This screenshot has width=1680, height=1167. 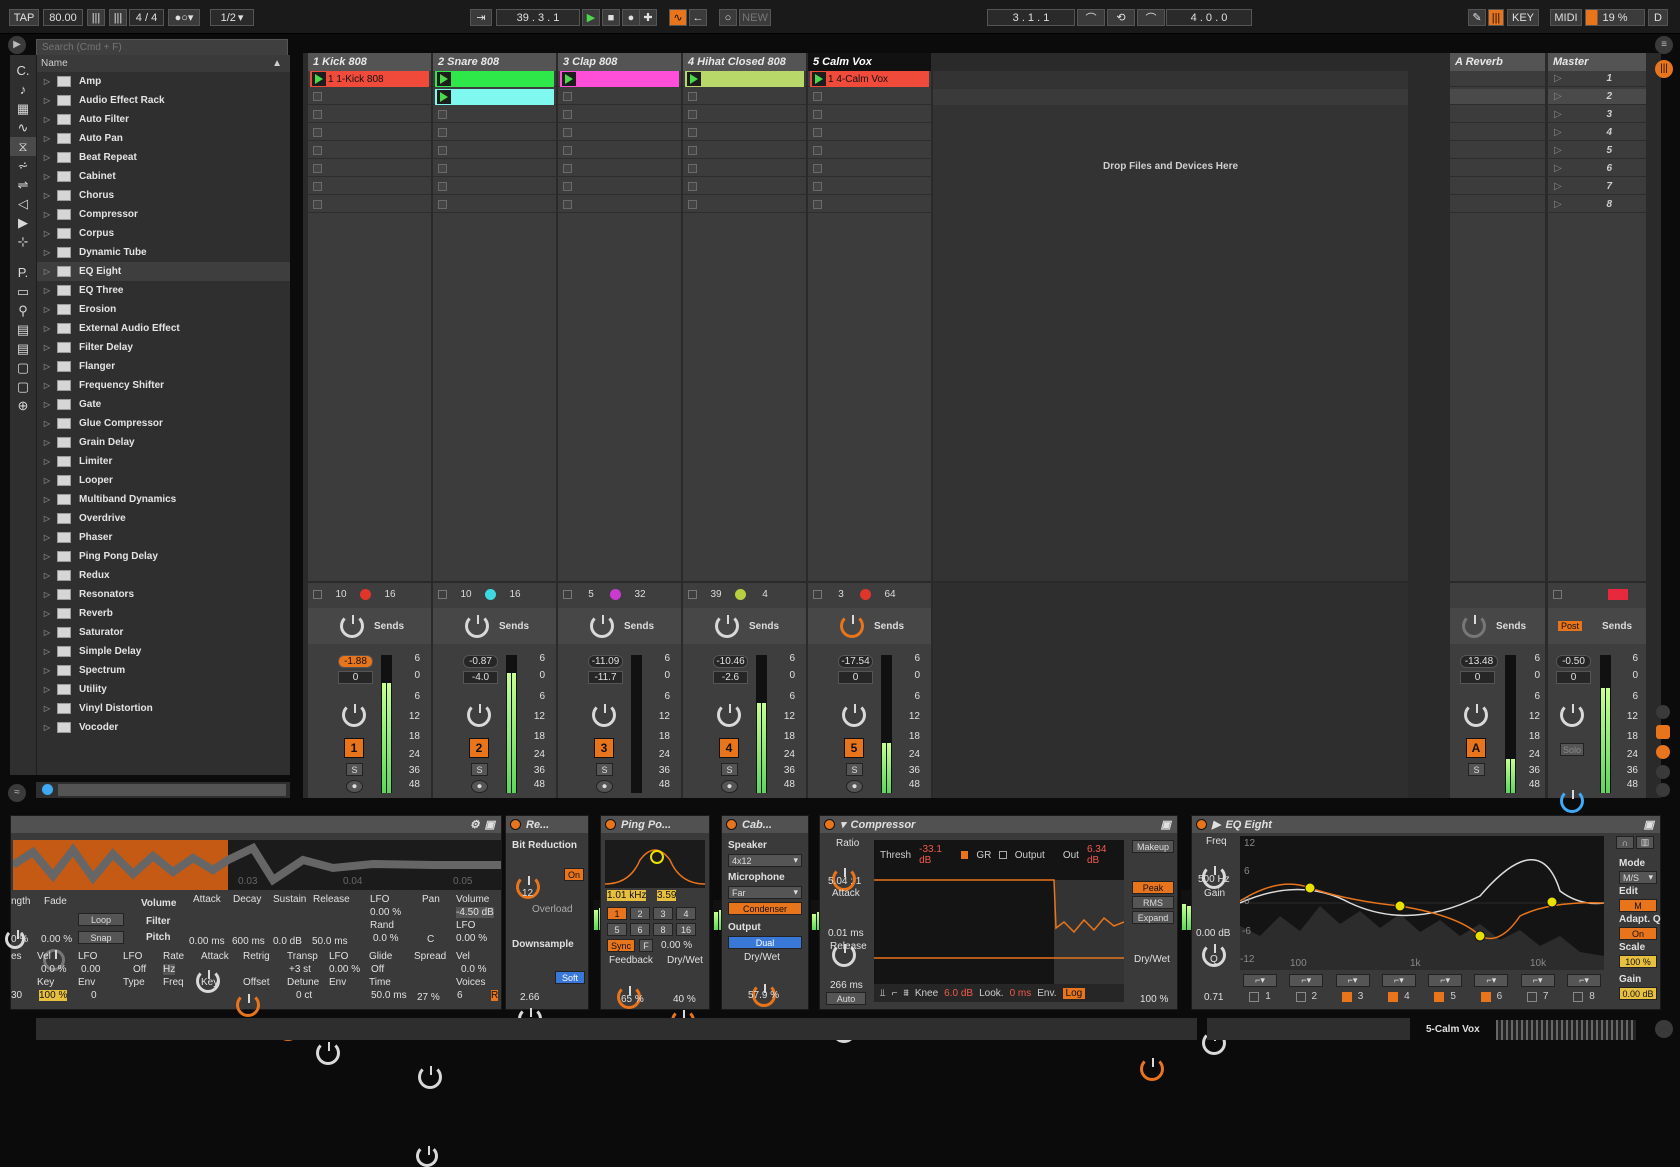 I want to click on color-dot-icon, so click(x=740, y=594).